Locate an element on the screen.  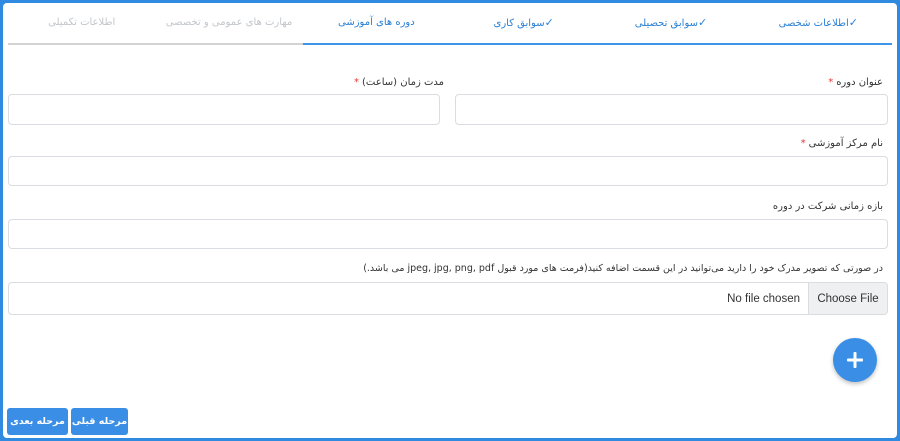
tab-work-experience: سوابق کاری✓ is located at coordinates (524, 24).